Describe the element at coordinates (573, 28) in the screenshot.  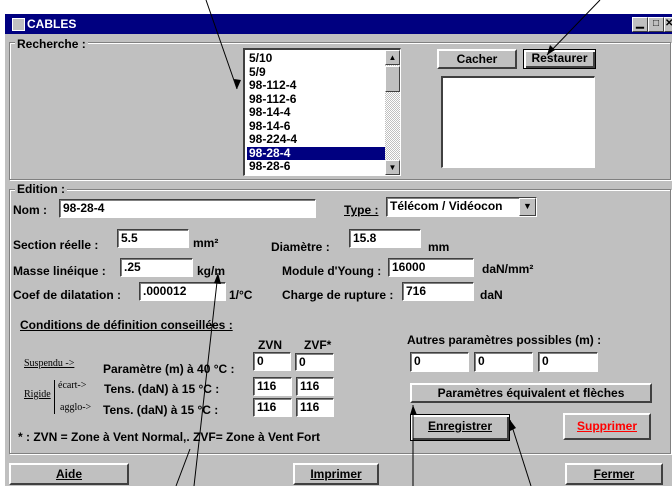
I see `arrow-to-restore` at that location.